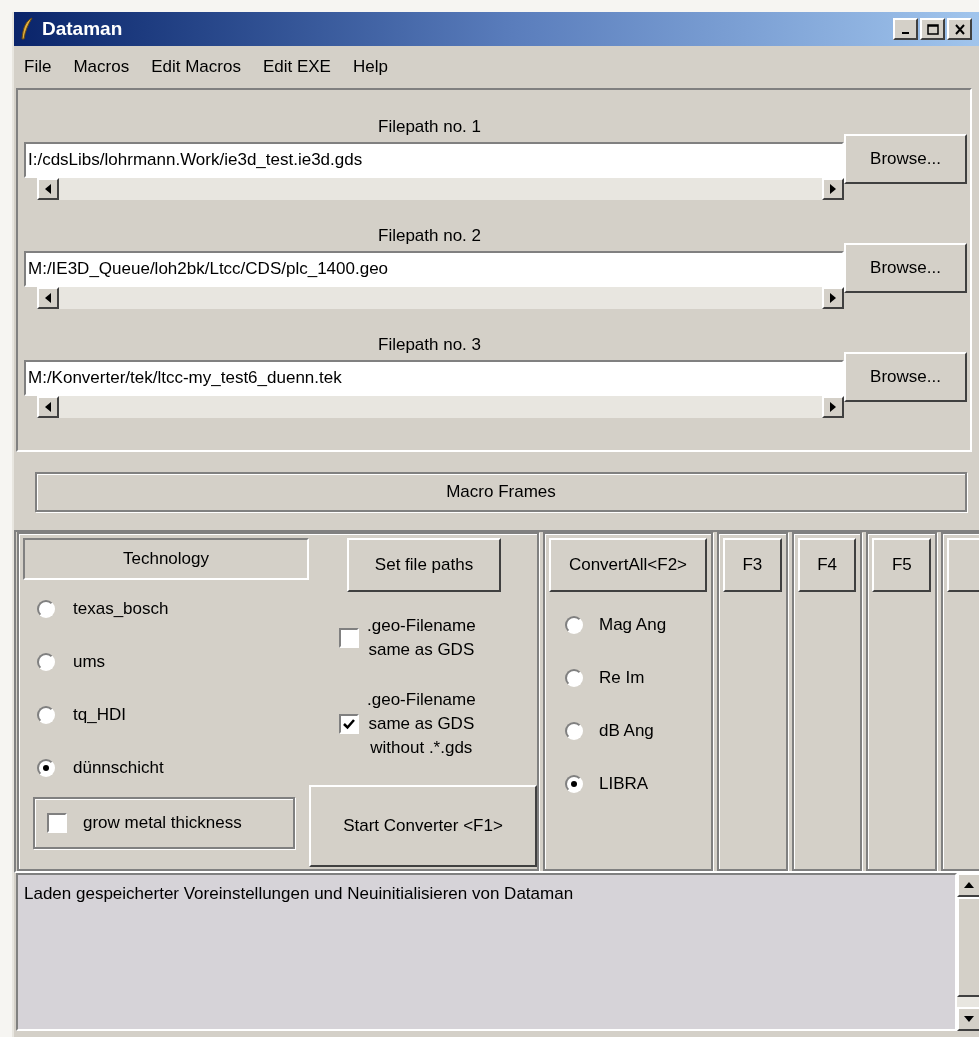 The width and height of the screenshot is (979, 1037). Describe the element at coordinates (434, 269) in the screenshot. I see `filepath-field: M:/IE3D_Queue/loh2bk/Ltcc/CDS/plc_1400.geo` at that location.